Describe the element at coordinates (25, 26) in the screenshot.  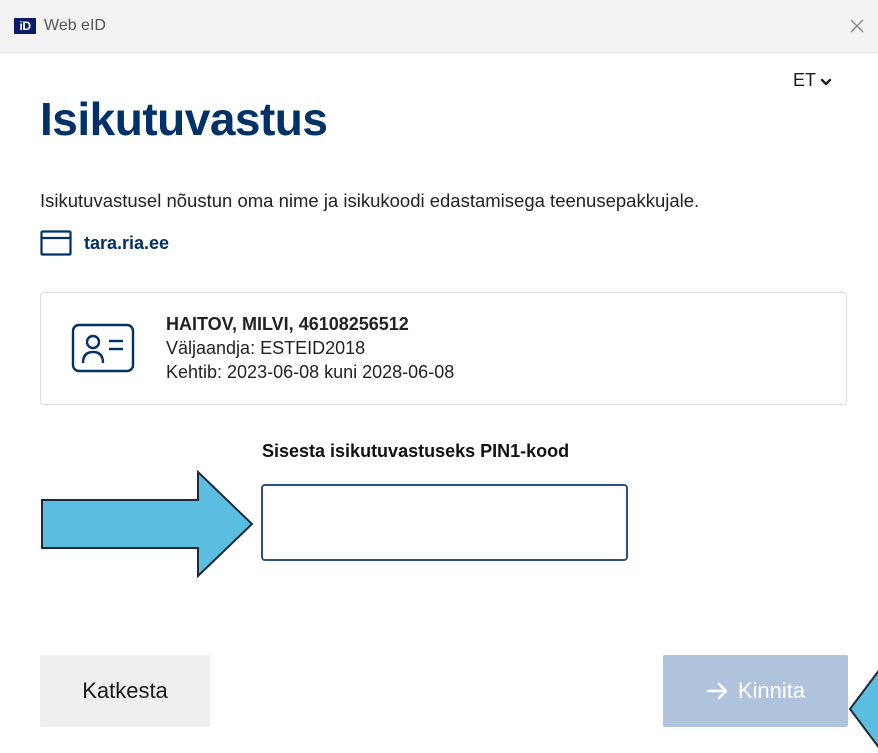
I see `web-eid-logo: iD` at that location.